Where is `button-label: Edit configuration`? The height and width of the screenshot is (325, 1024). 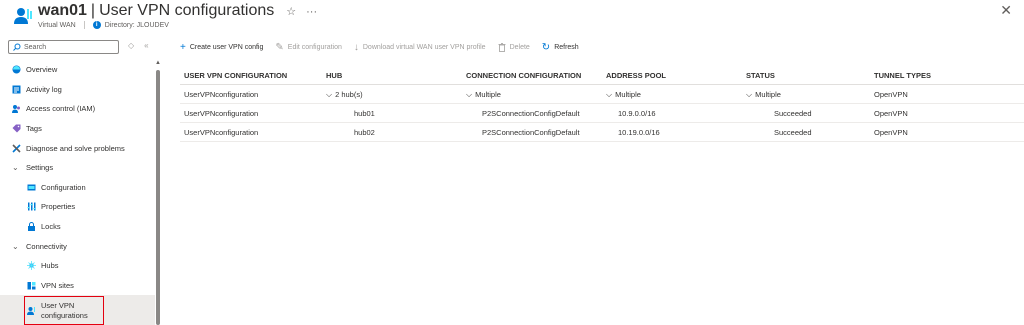
button-label: Edit configuration is located at coordinates (314, 47).